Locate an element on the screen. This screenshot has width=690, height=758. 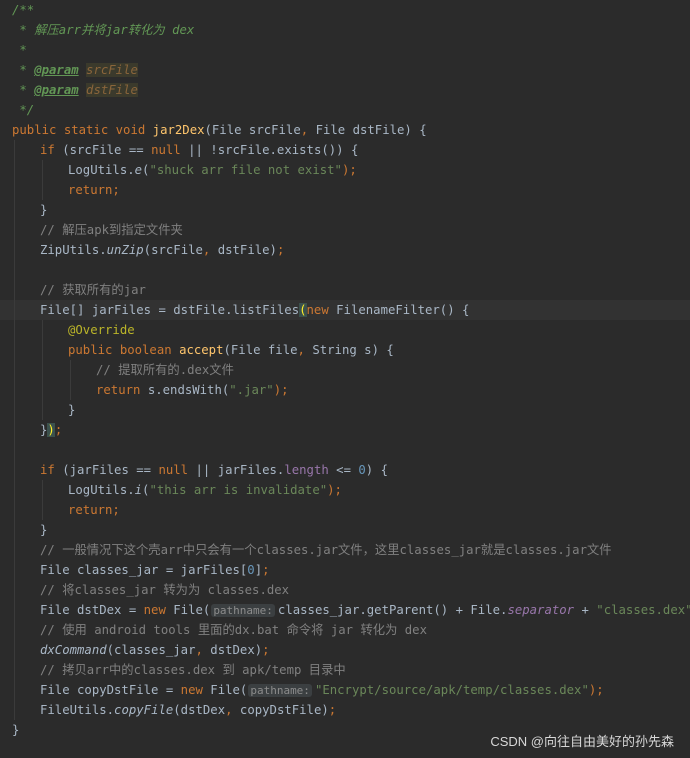
code-line: dxCommand(classes_jar, dstDex); is located at coordinates (351, 650).